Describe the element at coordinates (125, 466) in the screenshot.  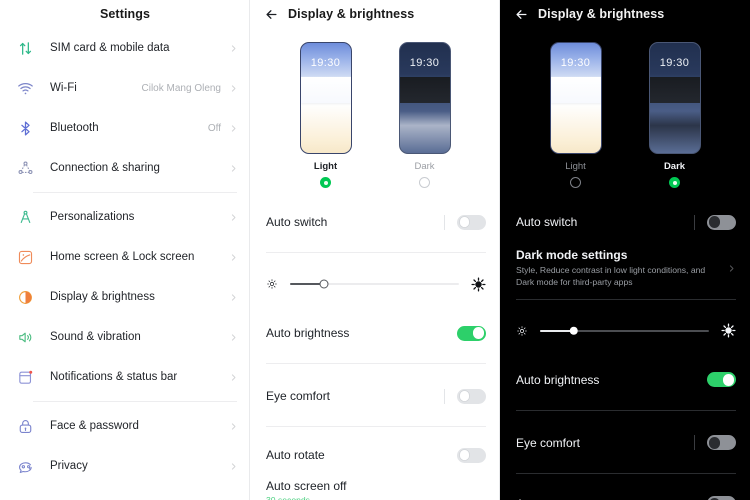
I see `sidebar-item-privacy: Privacy` at that location.